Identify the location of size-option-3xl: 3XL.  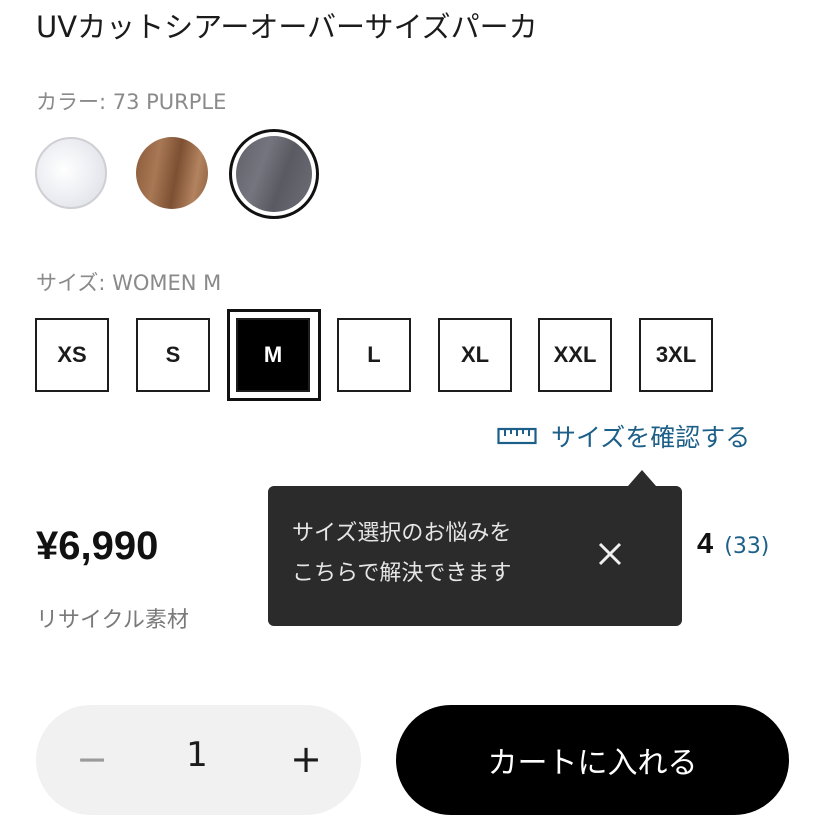
(676, 355).